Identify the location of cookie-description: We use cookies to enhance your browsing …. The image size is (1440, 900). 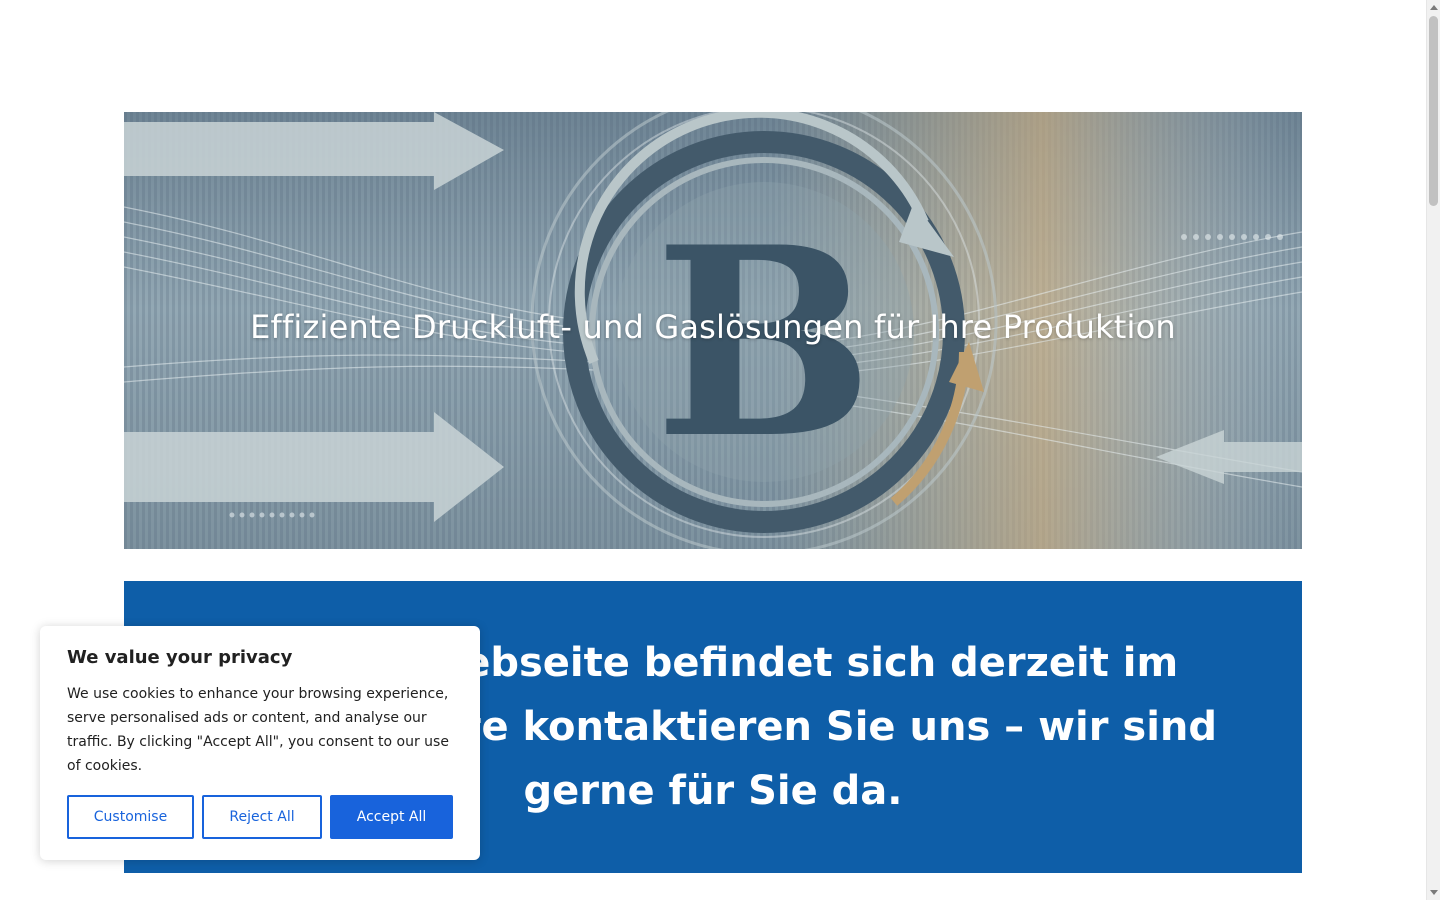
(258, 730).